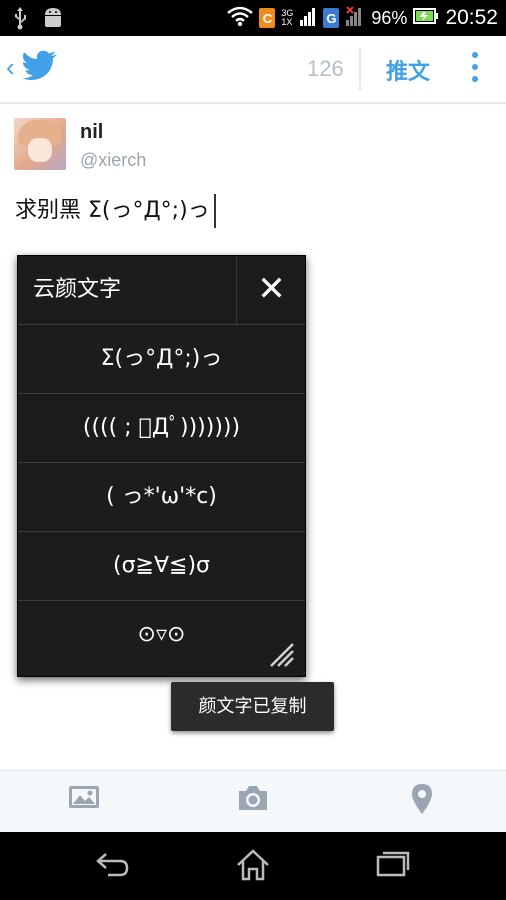  What do you see at coordinates (92, 132) in the screenshot?
I see `user-name: nil` at bounding box center [92, 132].